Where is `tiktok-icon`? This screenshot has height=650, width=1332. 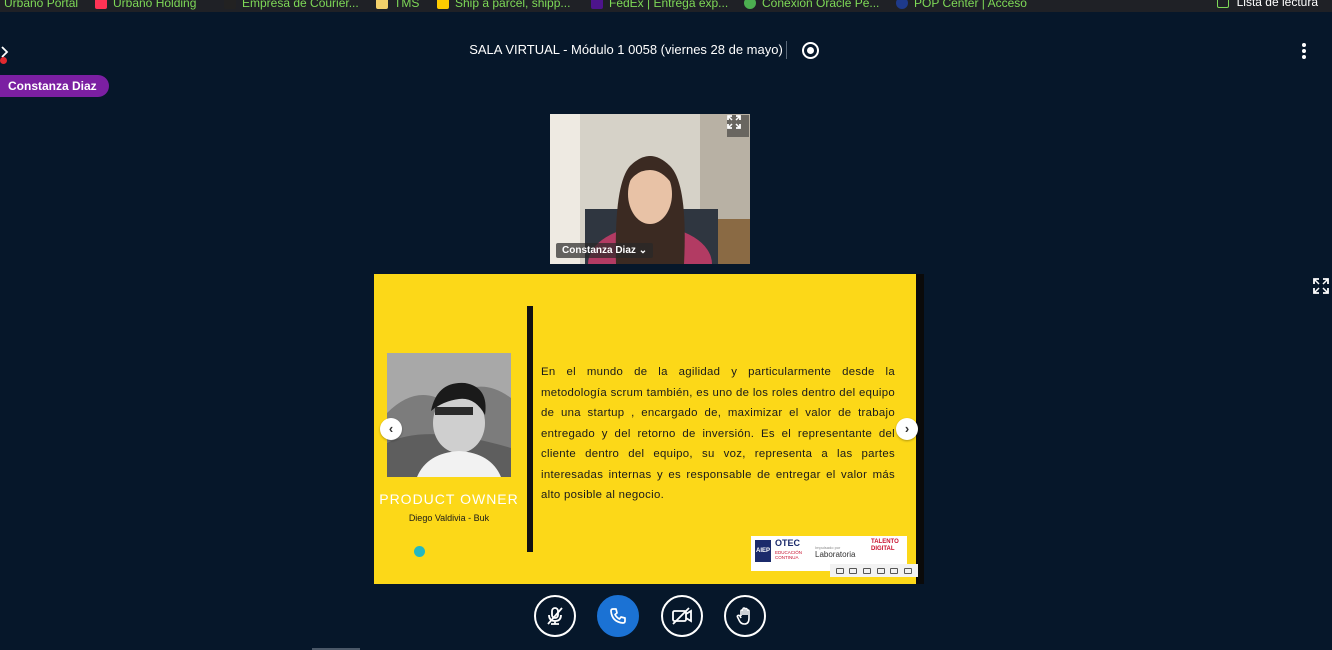 tiktok-icon is located at coordinates (101, 4).